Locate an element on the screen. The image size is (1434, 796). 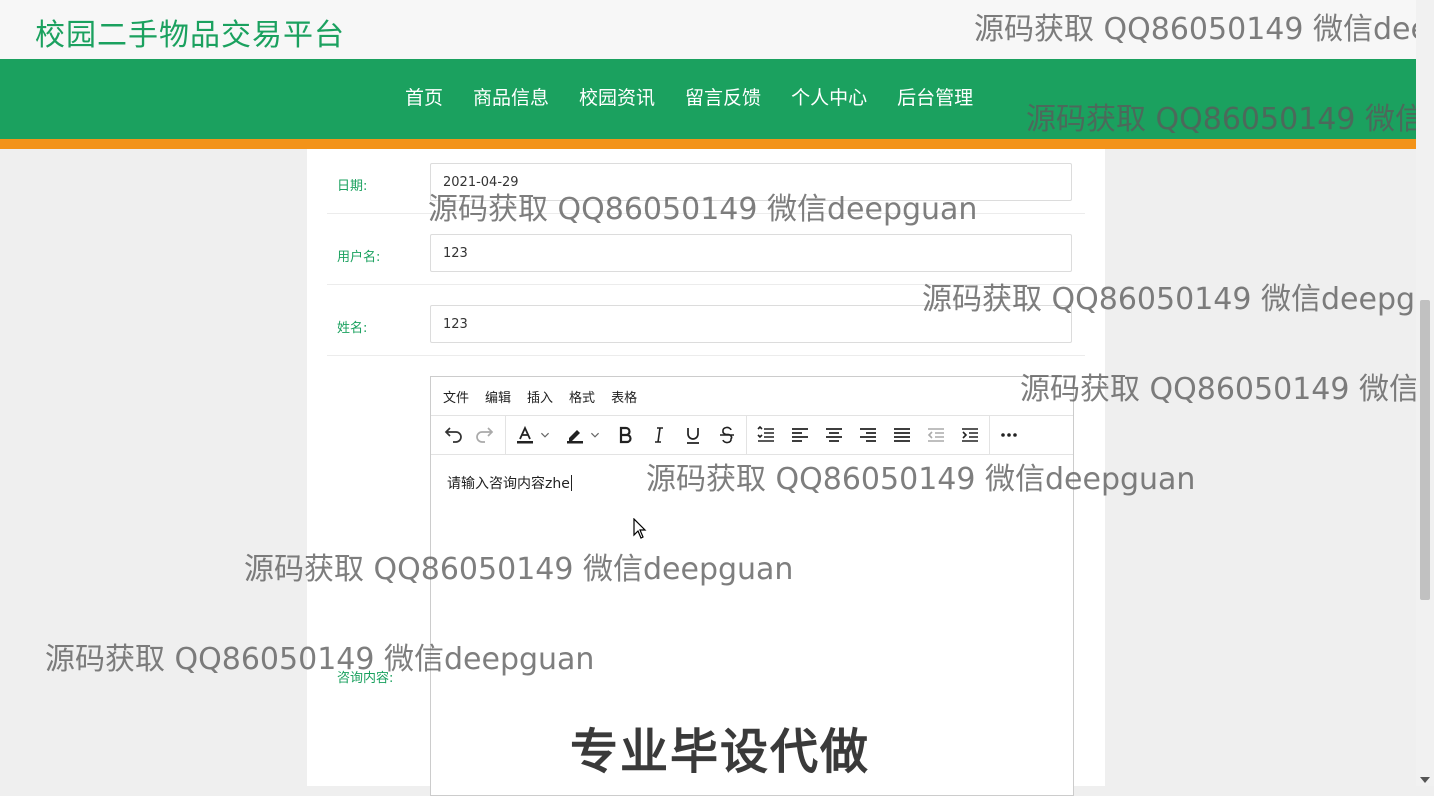
line-height-icon is located at coordinates (765, 433).